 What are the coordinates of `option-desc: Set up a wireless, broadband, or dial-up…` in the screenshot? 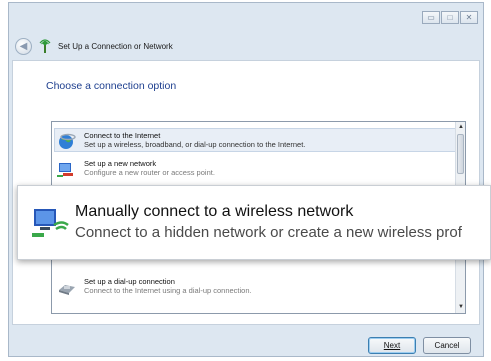 It's located at (195, 144).